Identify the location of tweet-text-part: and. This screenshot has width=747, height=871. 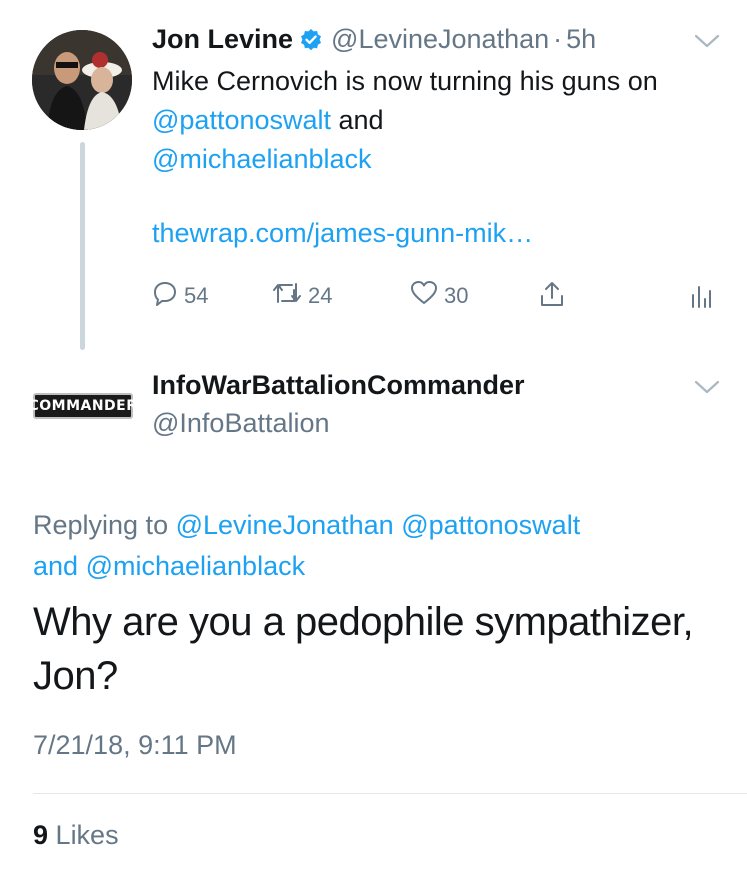
(357, 120).